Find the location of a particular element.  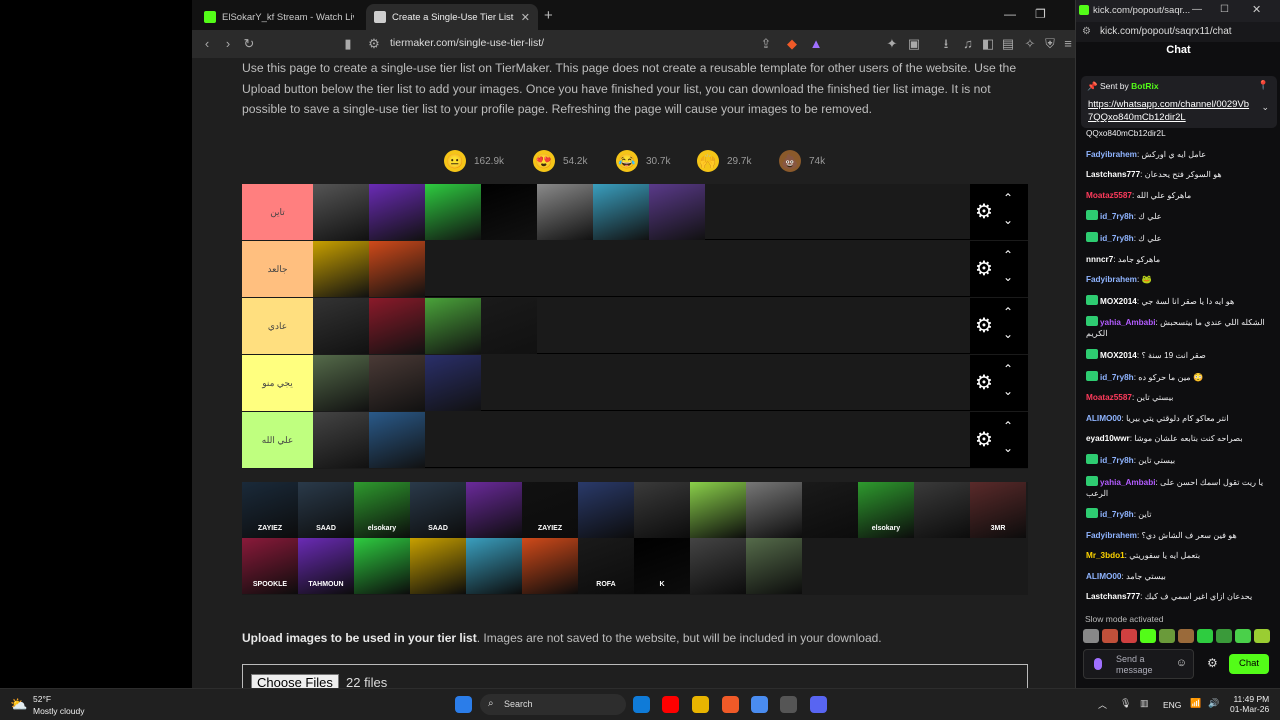

tier-label: تاين is located at coordinates (277, 212).